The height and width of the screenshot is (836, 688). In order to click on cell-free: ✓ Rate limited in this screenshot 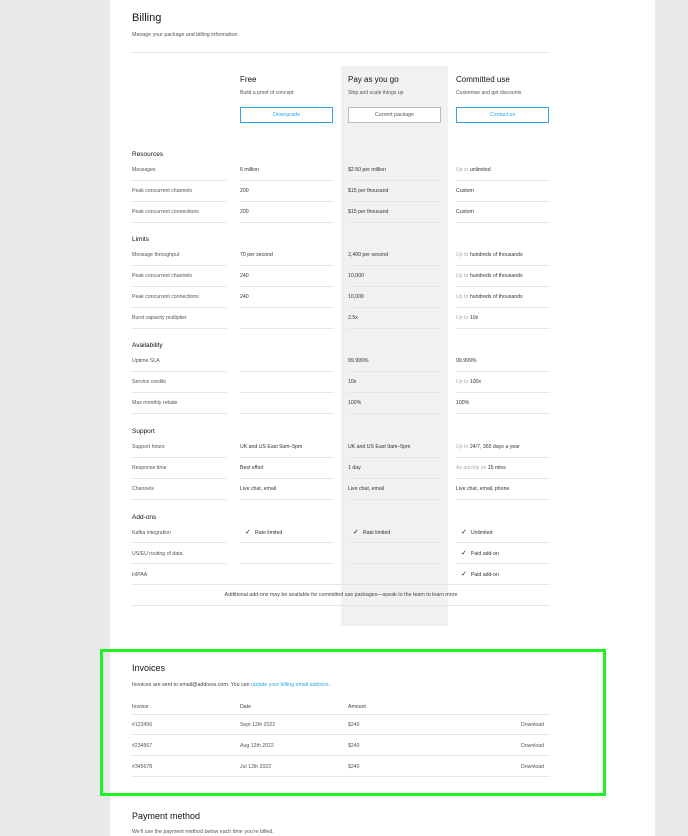, I will do `click(264, 532)`.